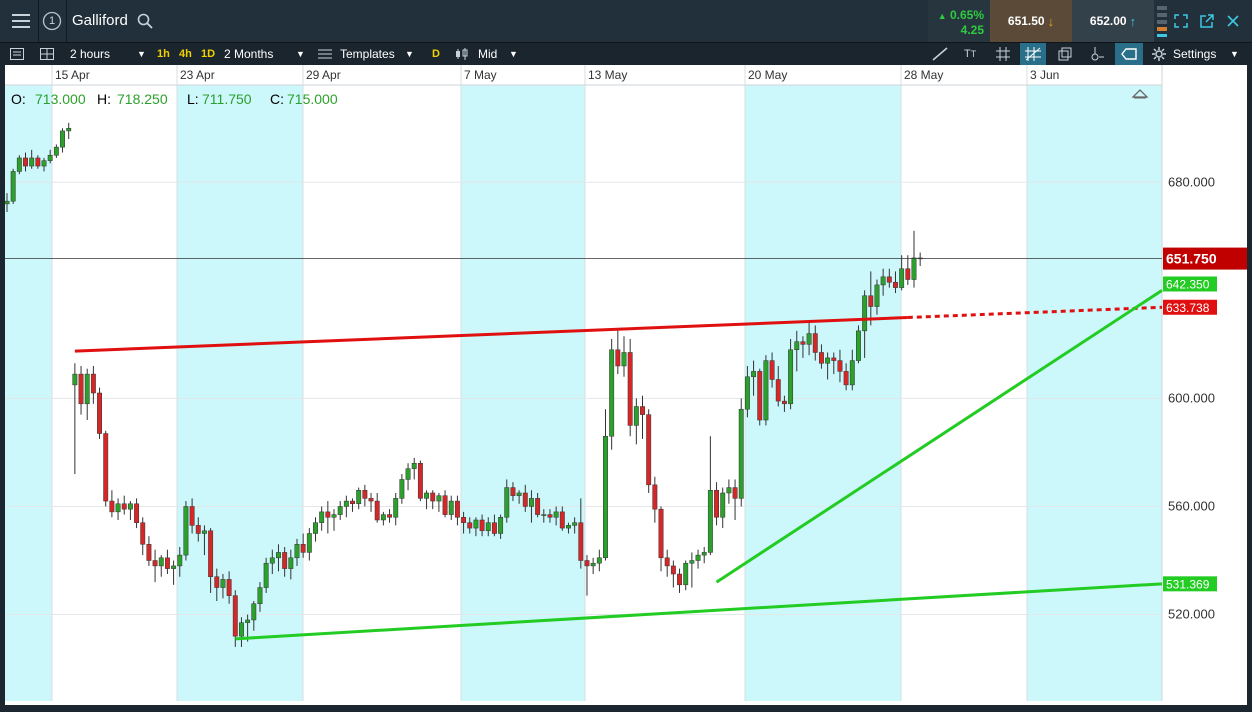 This screenshot has width=1252, height=712. What do you see at coordinates (277, 99) in the screenshot?
I see `ohlc-label: C:` at bounding box center [277, 99].